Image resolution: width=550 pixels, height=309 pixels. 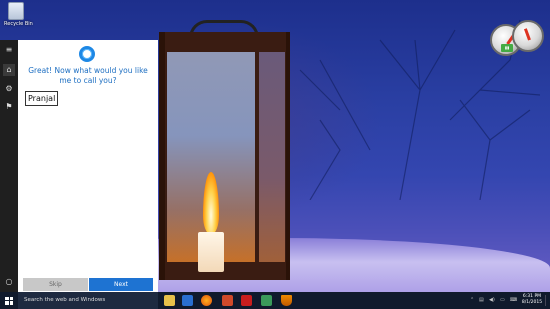 What do you see at coordinates (9, 70) in the screenshot?
I see `home-icon: ⌂` at bounding box center [9, 70].